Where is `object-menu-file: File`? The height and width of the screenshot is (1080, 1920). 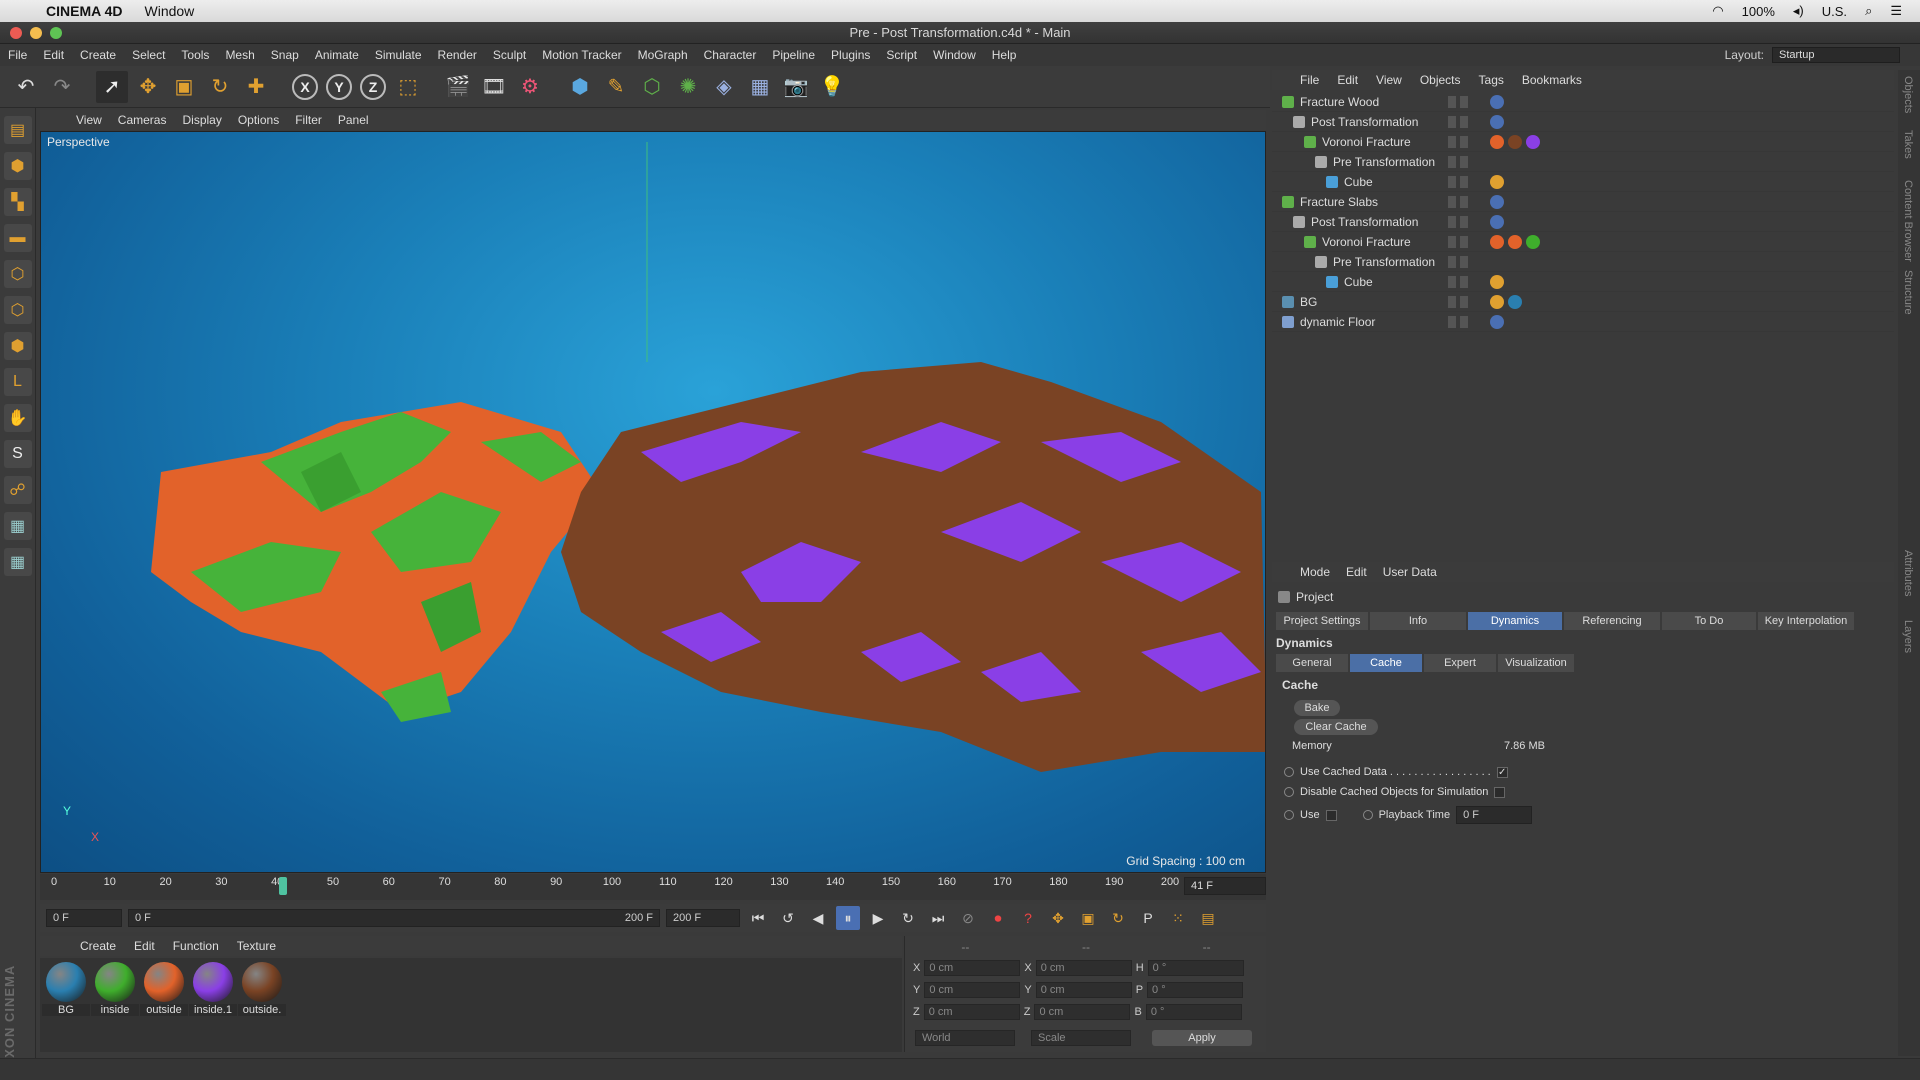 object-menu-file: File is located at coordinates (1309, 80).